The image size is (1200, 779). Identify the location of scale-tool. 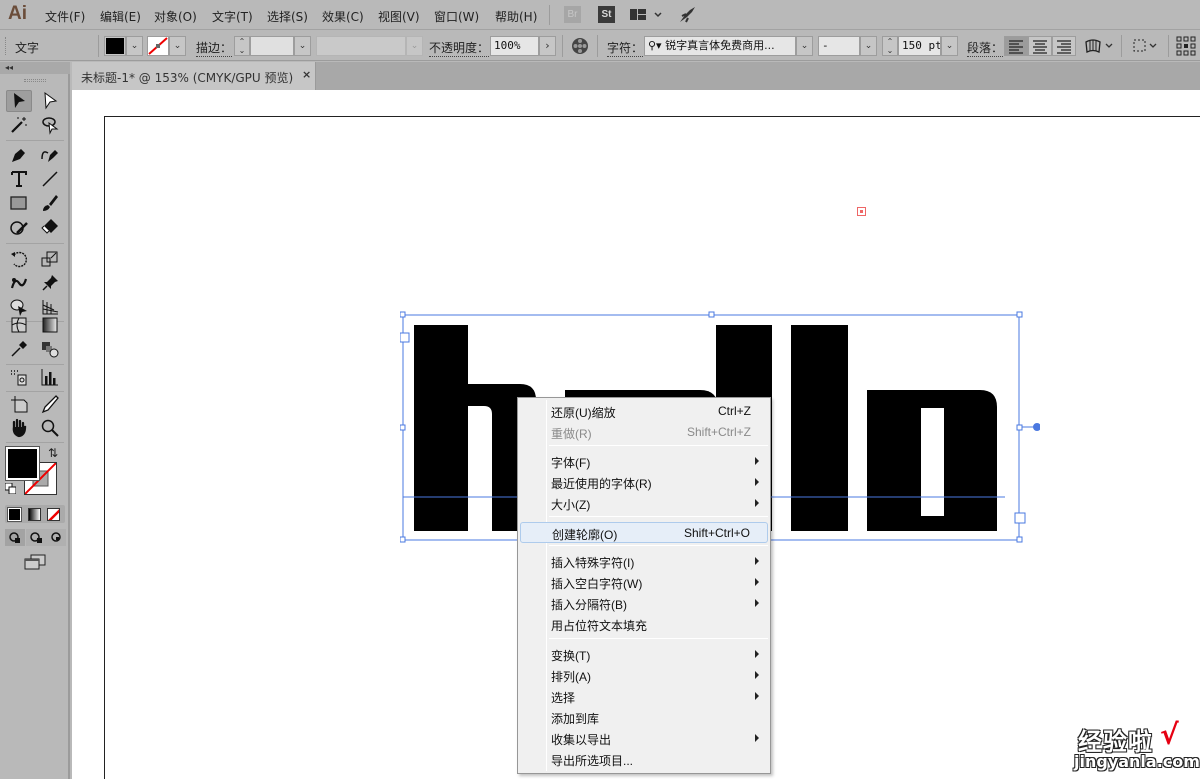
(50, 259).